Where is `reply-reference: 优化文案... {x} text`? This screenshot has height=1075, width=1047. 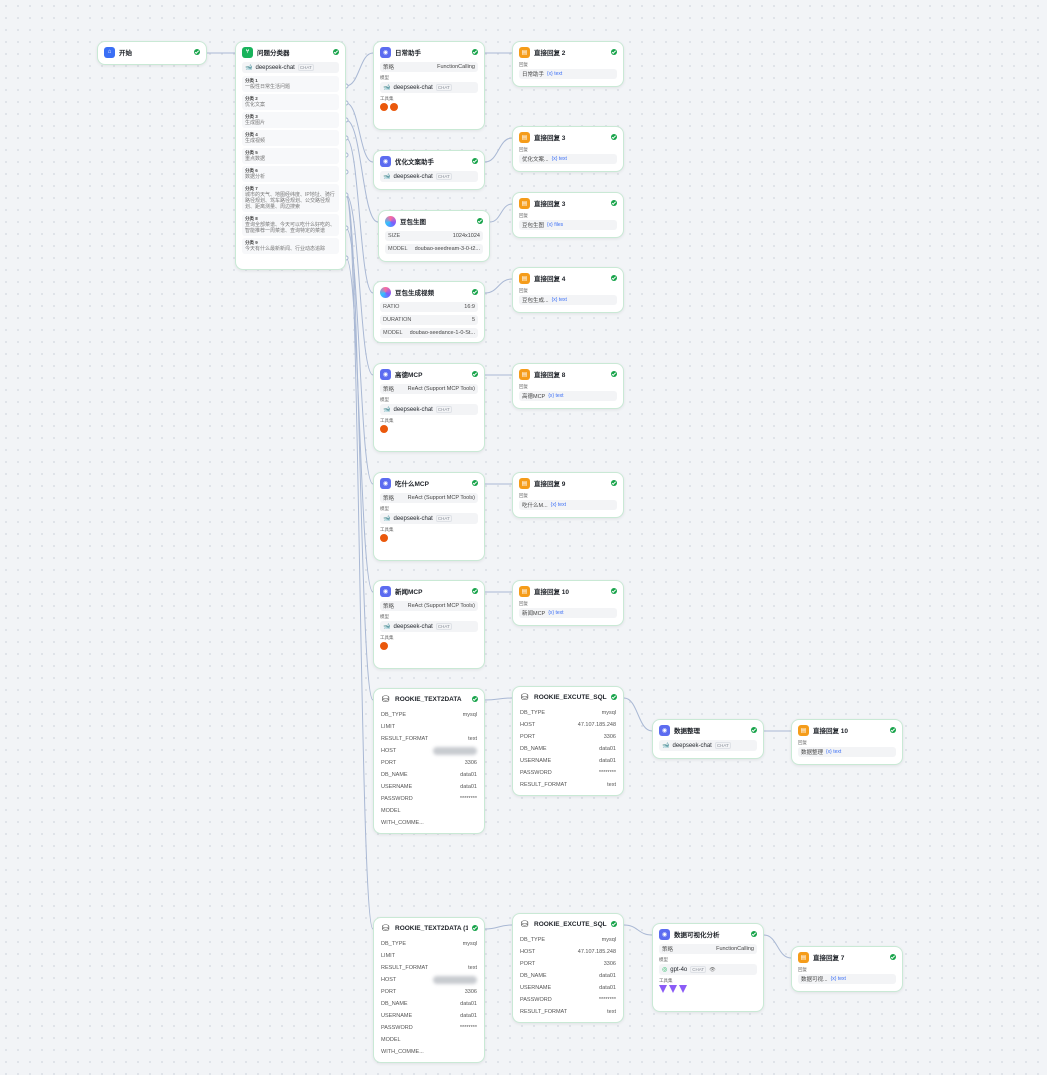 reply-reference: 优化文案... {x} text is located at coordinates (568, 159).